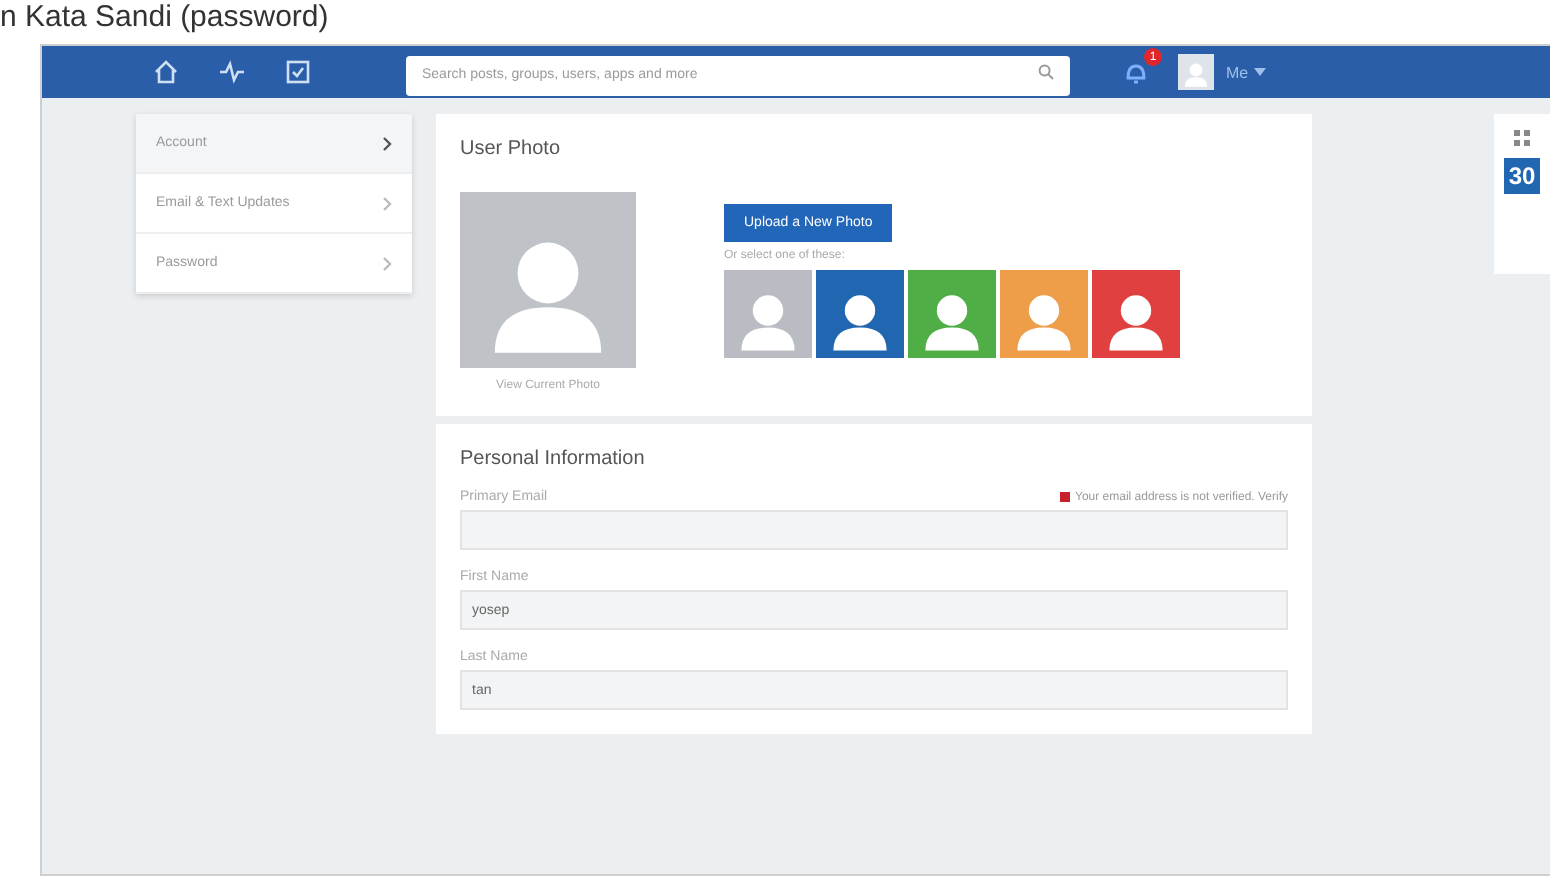 Image resolution: width=1560 pixels, height=882 pixels. What do you see at coordinates (1260, 72) in the screenshot?
I see `caret-icon` at bounding box center [1260, 72].